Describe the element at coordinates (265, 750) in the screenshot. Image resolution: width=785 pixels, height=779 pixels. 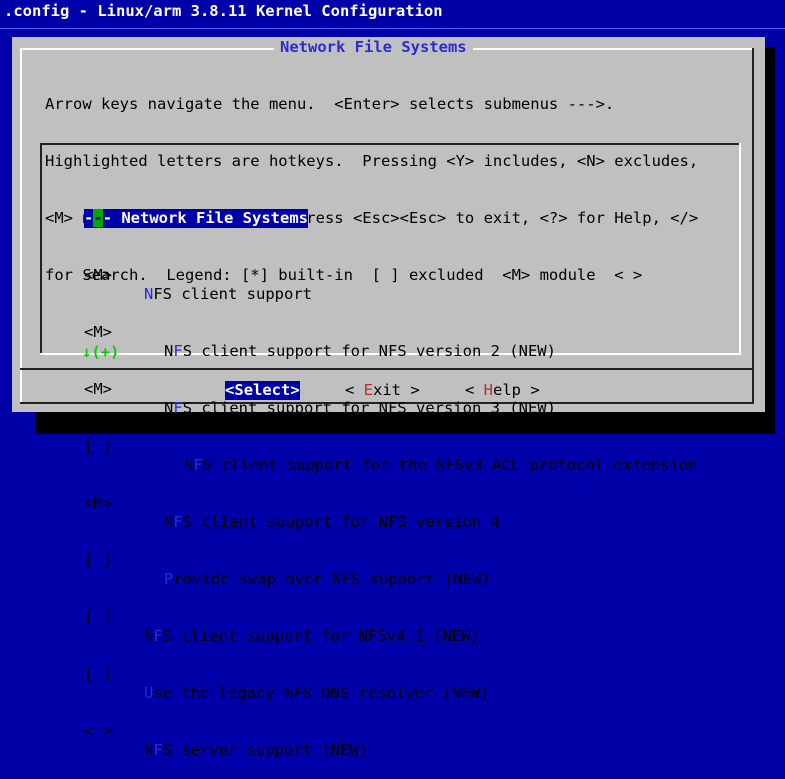
I see `item-label: S server support (NEW)` at that location.